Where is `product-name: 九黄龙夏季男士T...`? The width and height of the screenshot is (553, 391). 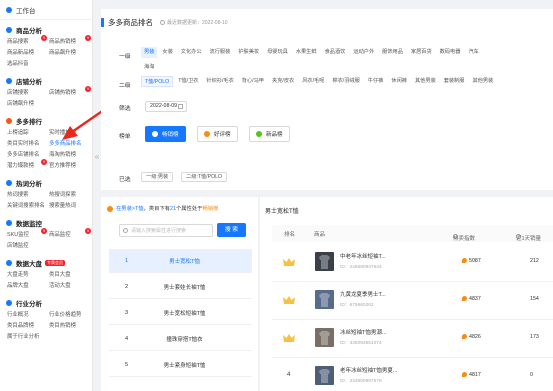 product-name: 九黄龙夏季男士T... is located at coordinates (363, 294).